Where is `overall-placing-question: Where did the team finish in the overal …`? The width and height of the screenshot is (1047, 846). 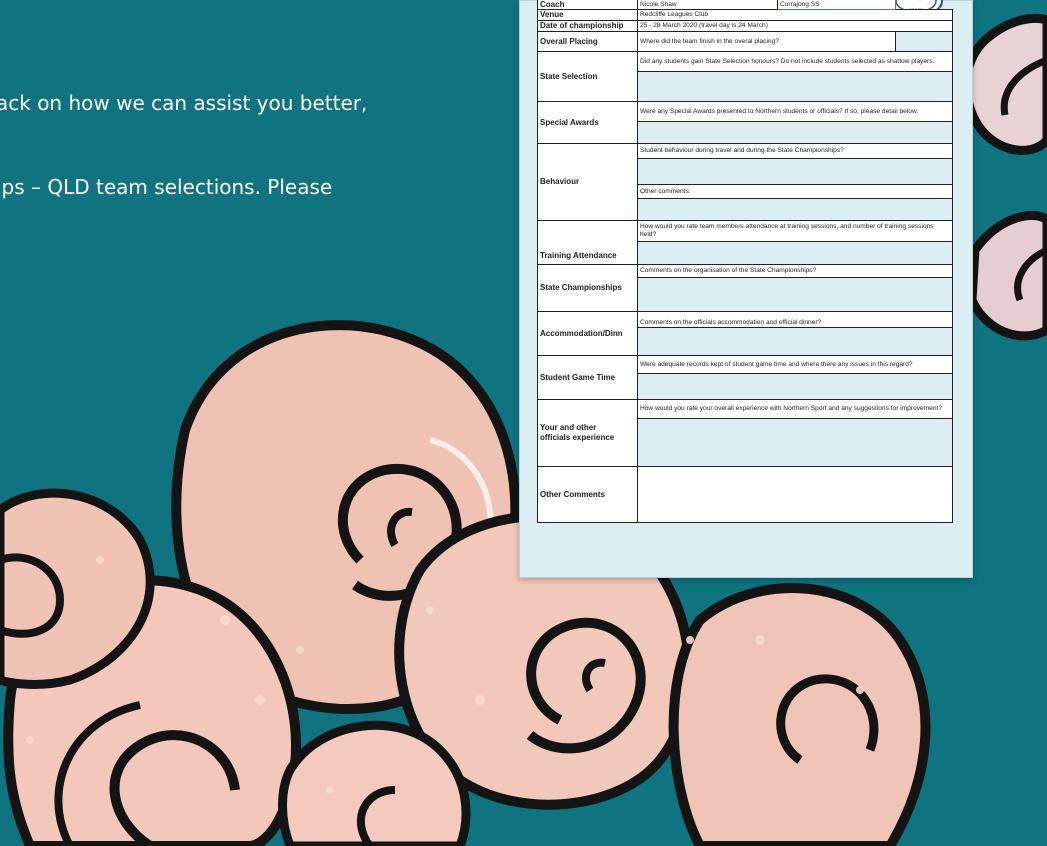
overall-placing-question: Where did the team finish in the overal … is located at coordinates (766, 41).